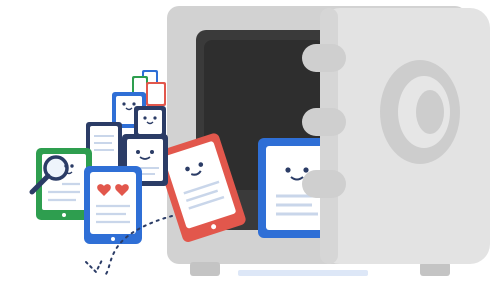 The image size is (500, 281). Describe the element at coordinates (94, 266) in the screenshot. I see `dotted-trail-arrowhead` at that location.